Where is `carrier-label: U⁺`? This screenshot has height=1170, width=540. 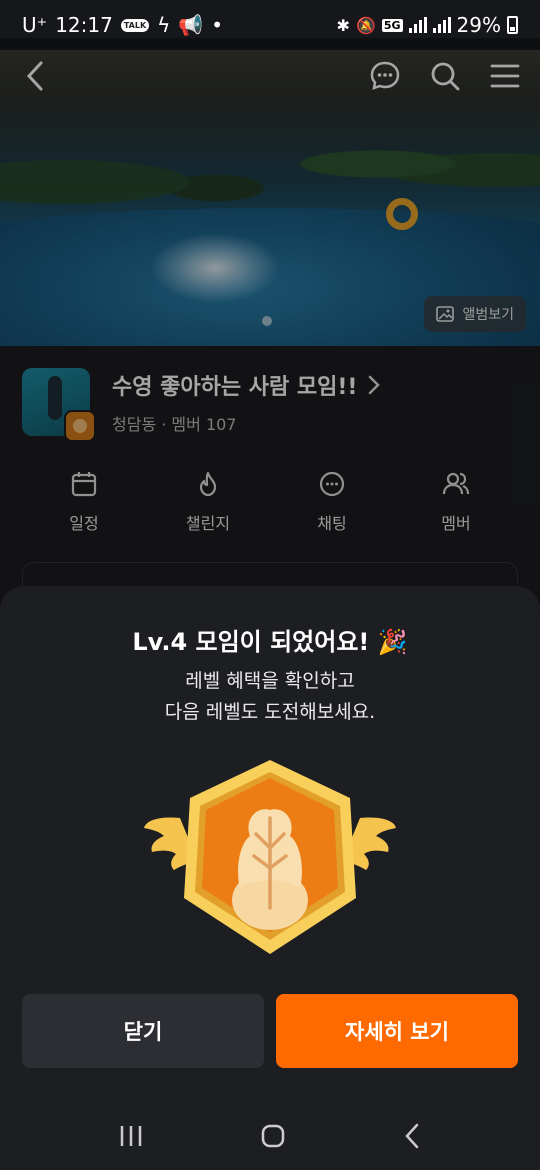
carrier-label: U⁺ is located at coordinates (35, 25).